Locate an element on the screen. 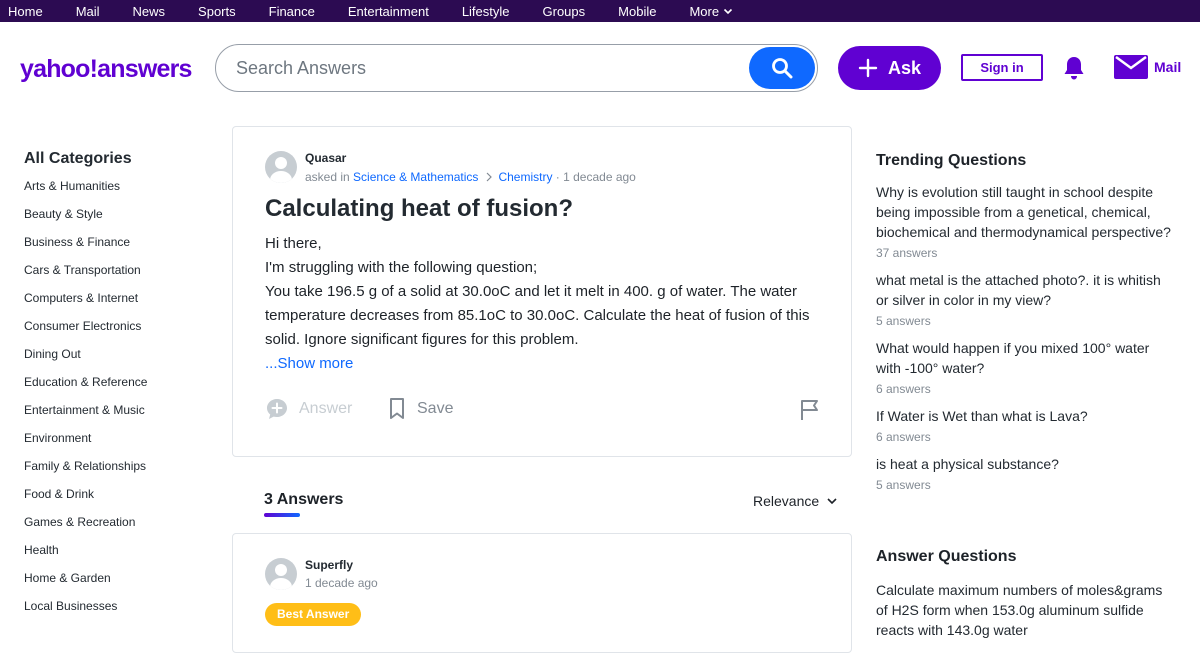 This screenshot has height=653, width=1200. nav-finance: Finance is located at coordinates (292, 11).